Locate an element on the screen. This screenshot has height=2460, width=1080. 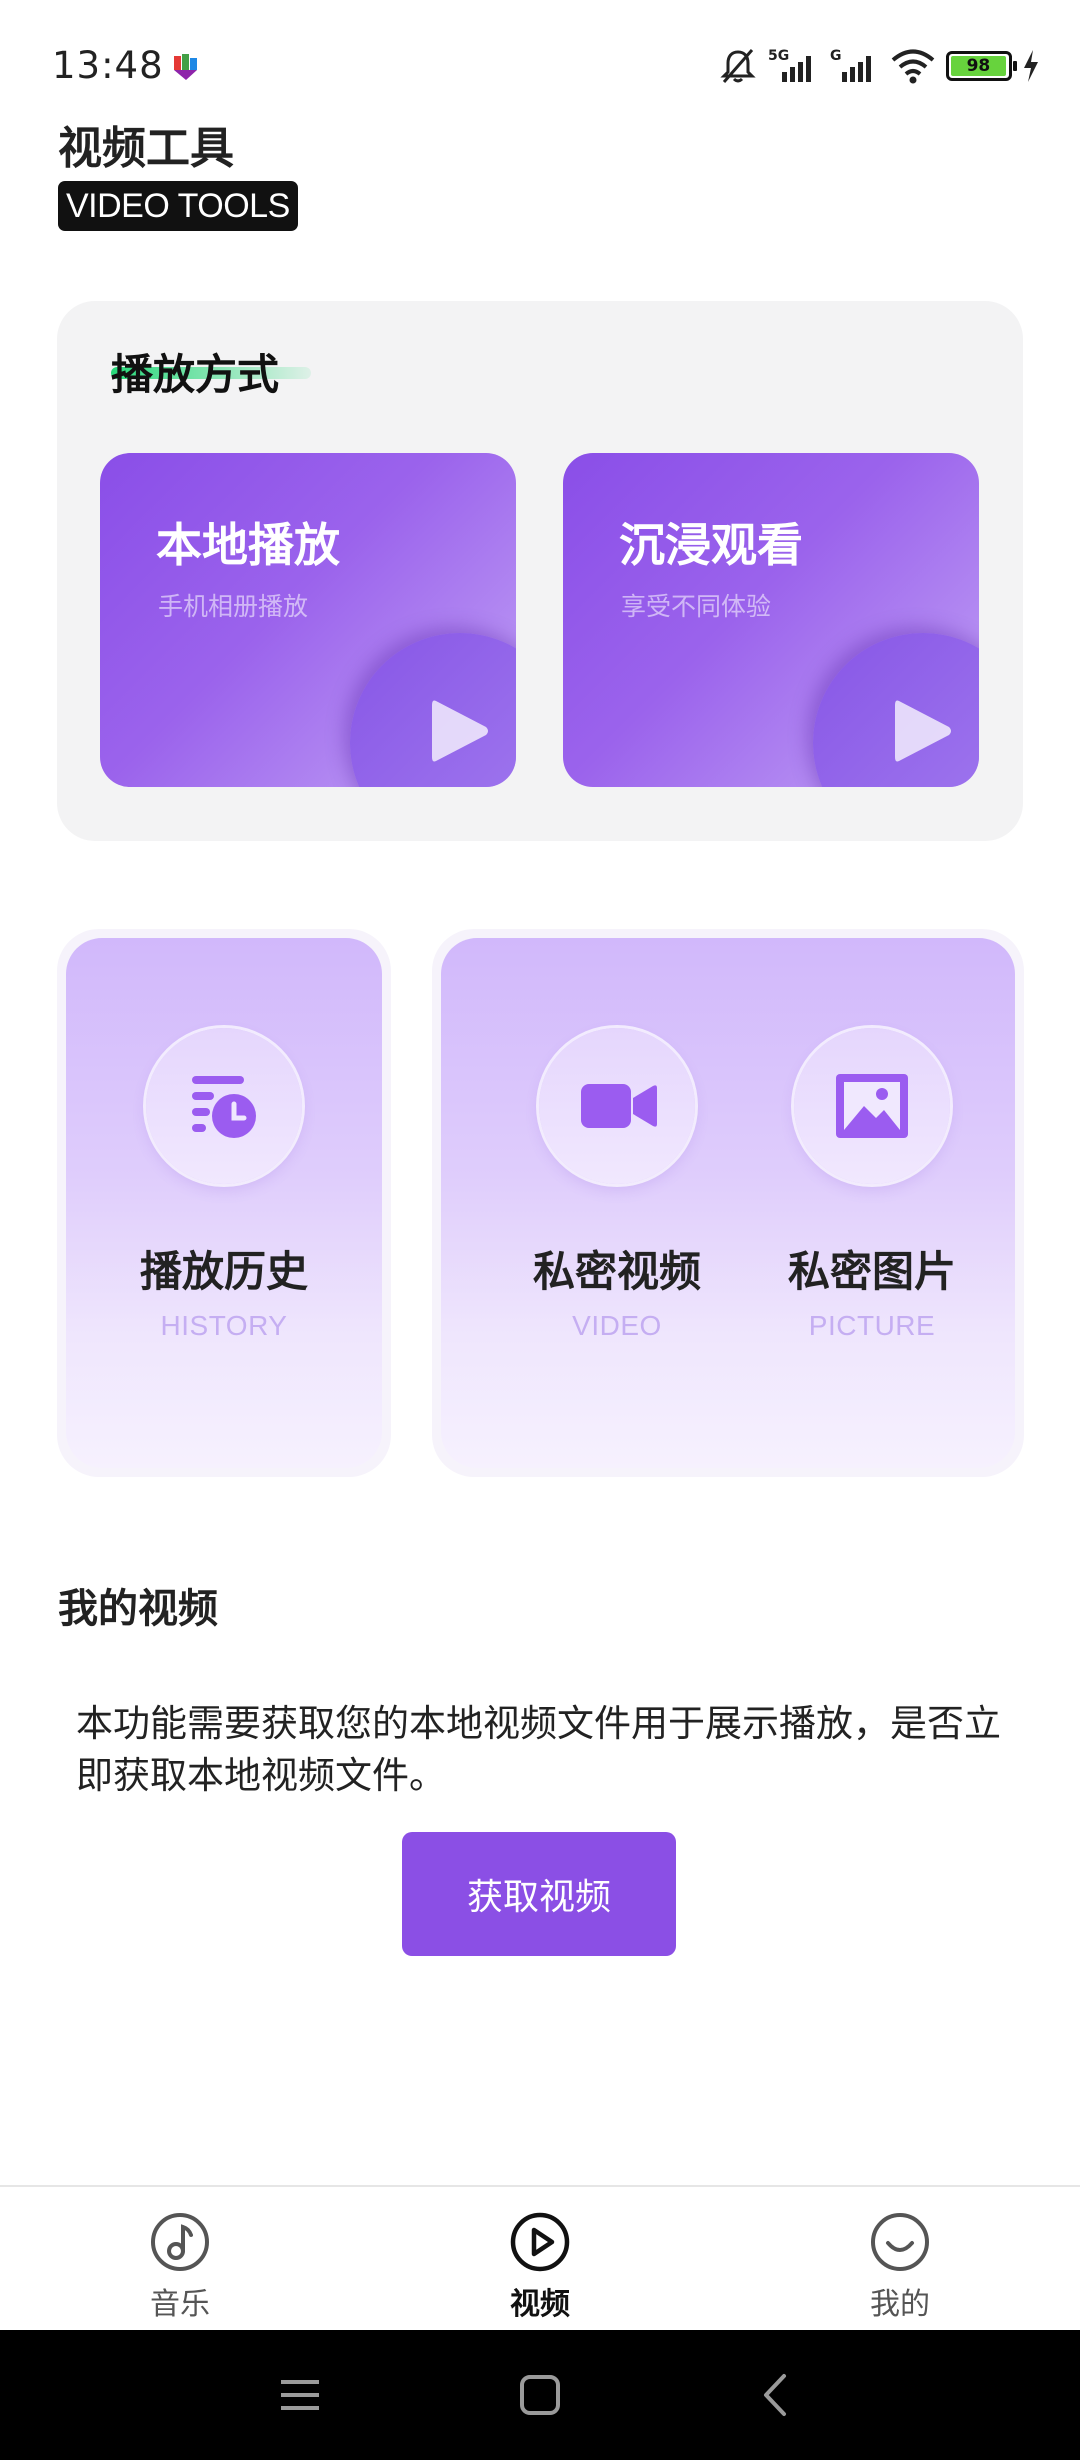
private-video-label: 私密视频 is located at coordinates (616, 1271).